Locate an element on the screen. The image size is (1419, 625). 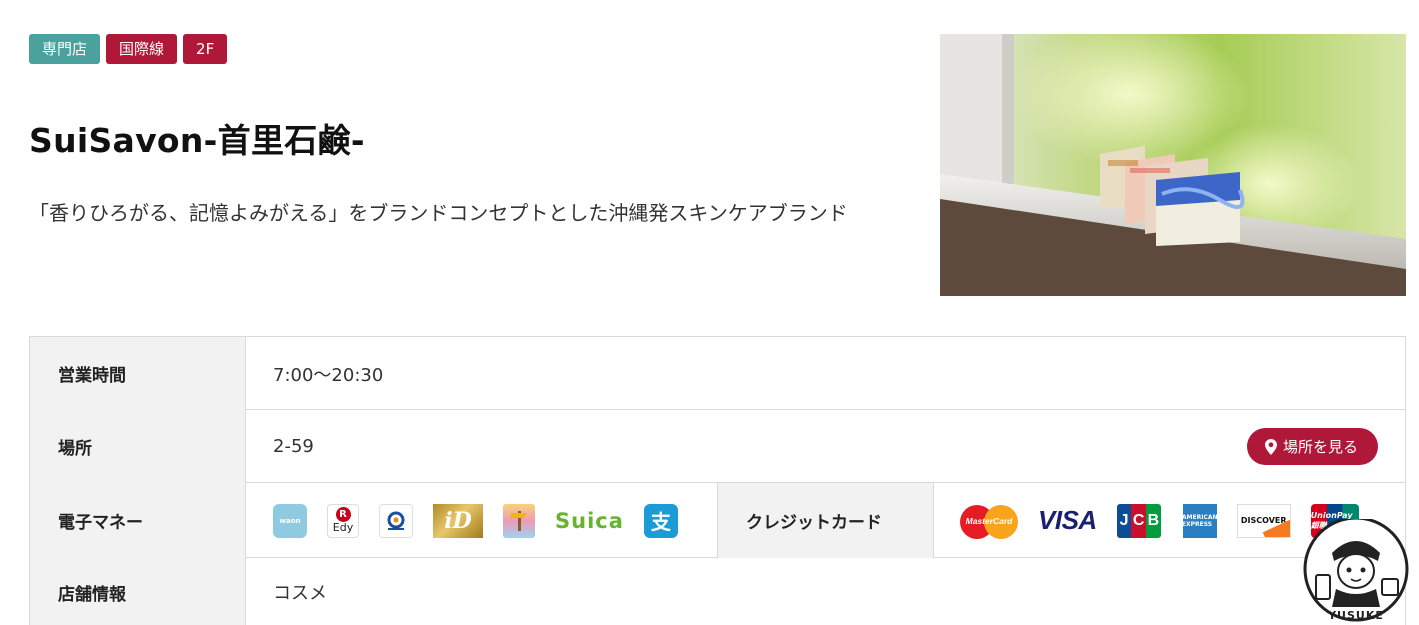
credit-card-label: クレジットカード is located at coordinates (826, 520).